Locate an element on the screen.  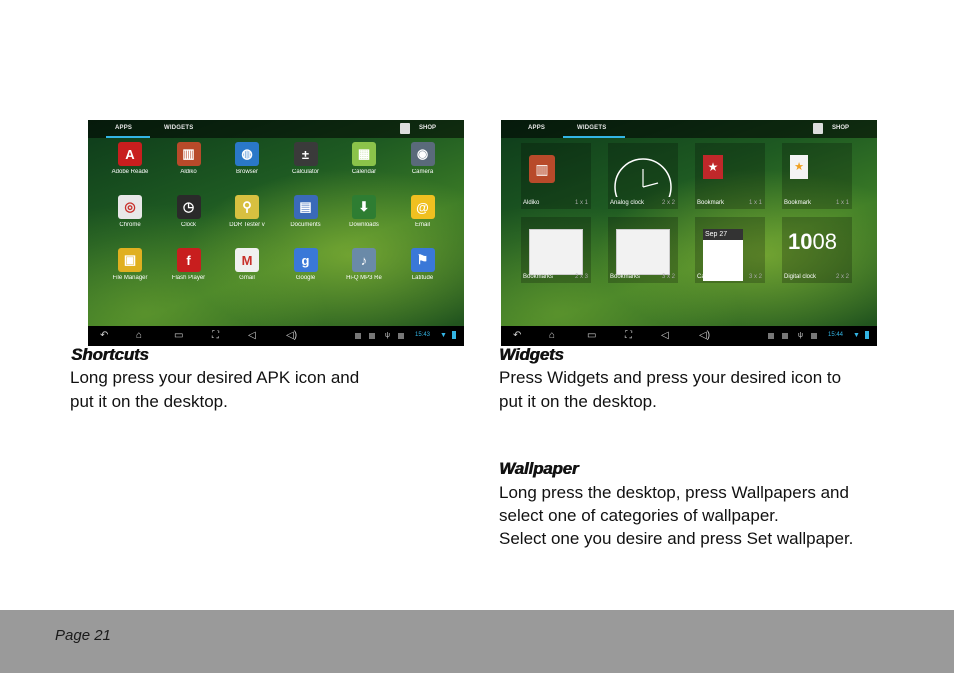
widget-size: 1 x 1 is located at coordinates (842, 203).